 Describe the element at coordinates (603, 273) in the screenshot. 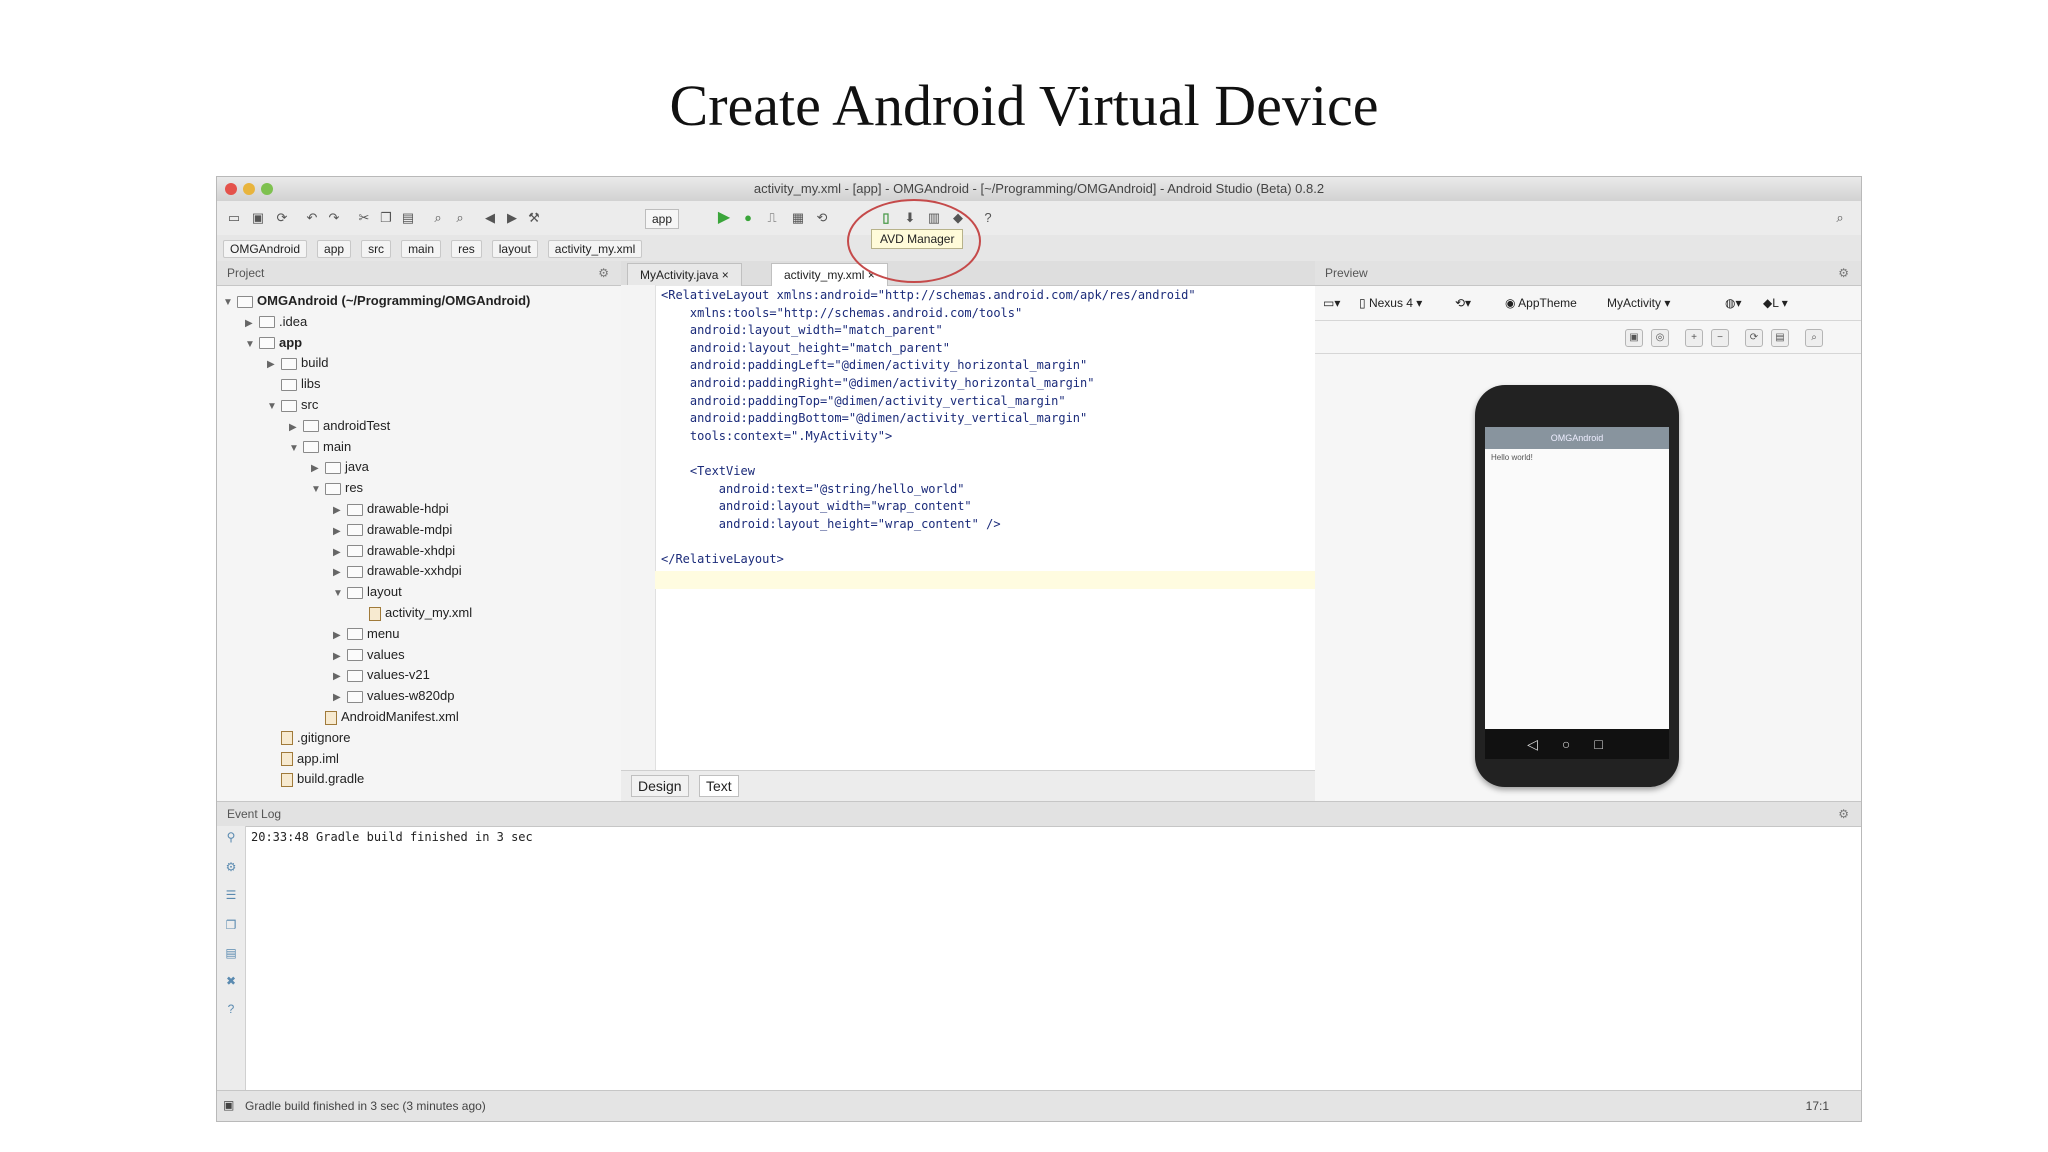

I see `panel-settings-icon: ⚙` at that location.